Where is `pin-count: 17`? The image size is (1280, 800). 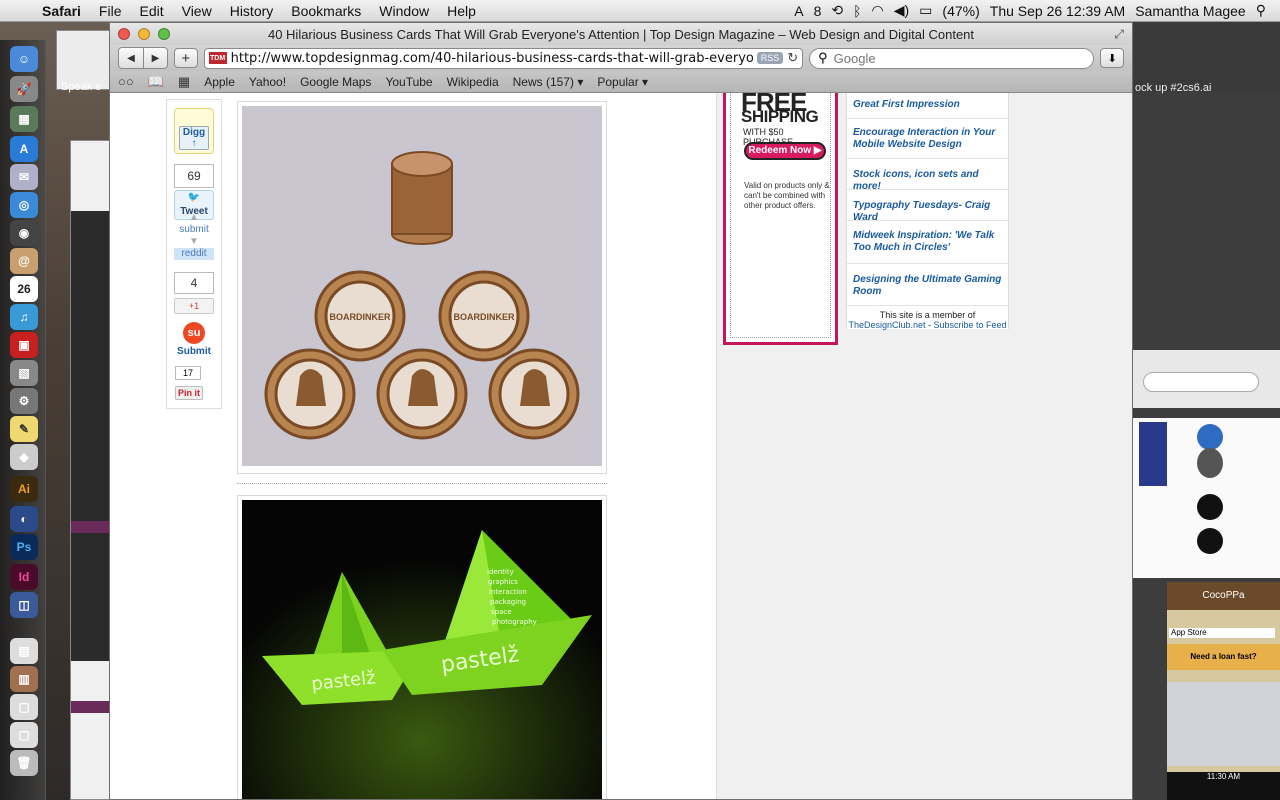 pin-count: 17 is located at coordinates (188, 373).